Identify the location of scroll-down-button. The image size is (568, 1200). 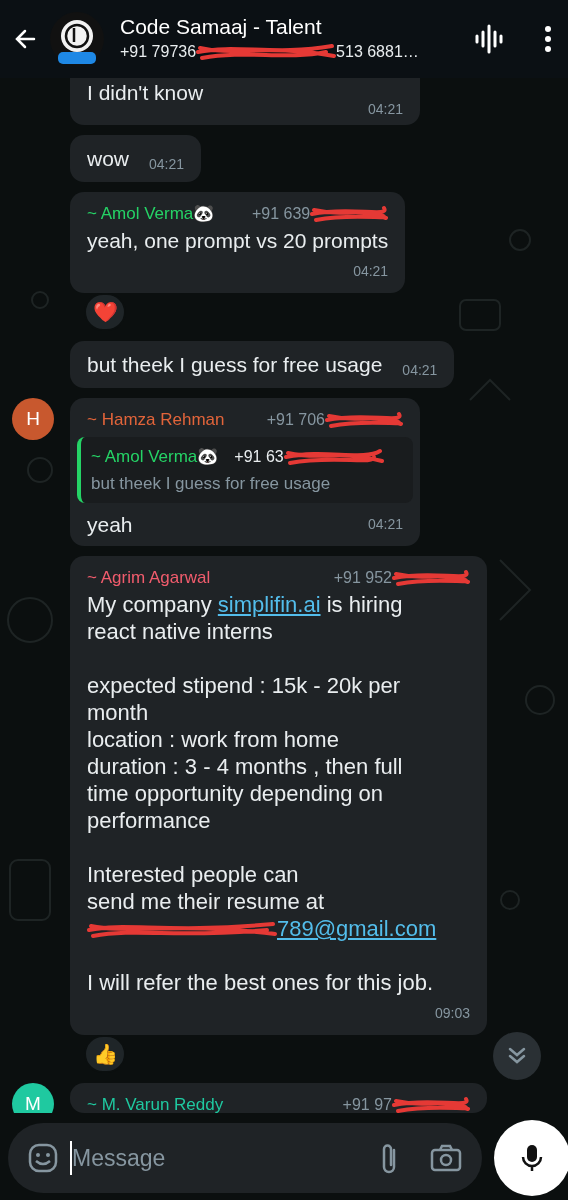
(517, 1056).